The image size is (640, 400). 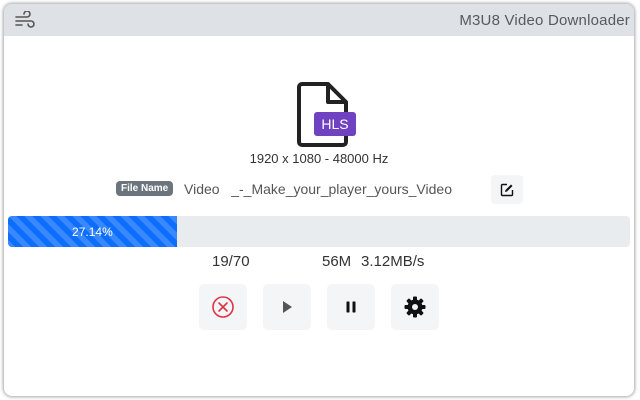 I want to click on progress-label: 27.14%, so click(x=92, y=231).